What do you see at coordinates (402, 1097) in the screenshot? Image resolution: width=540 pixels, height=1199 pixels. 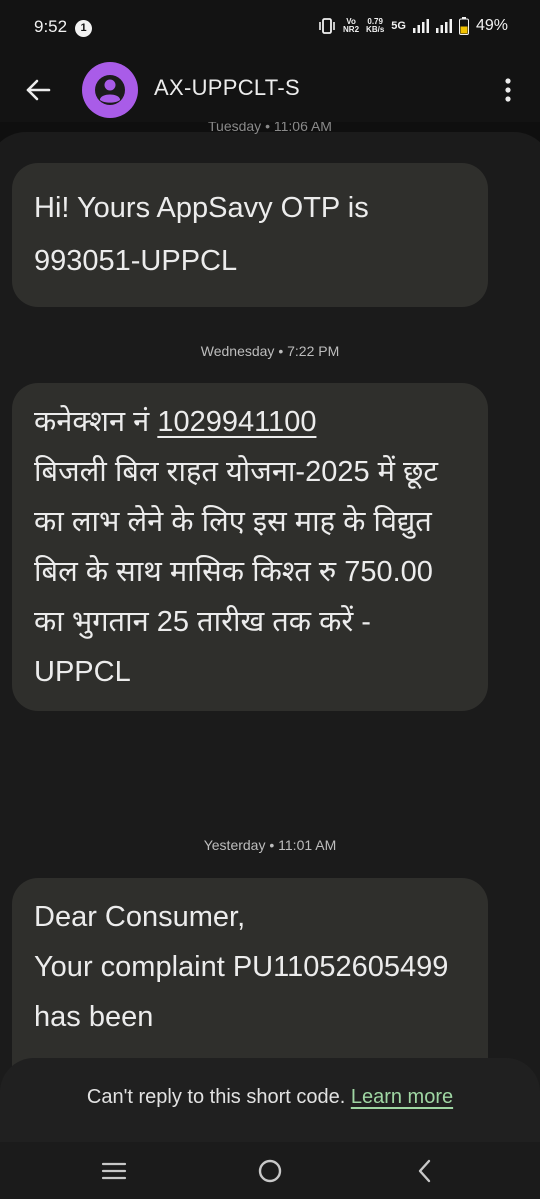 I see `learn-more-link: Learn more` at bounding box center [402, 1097].